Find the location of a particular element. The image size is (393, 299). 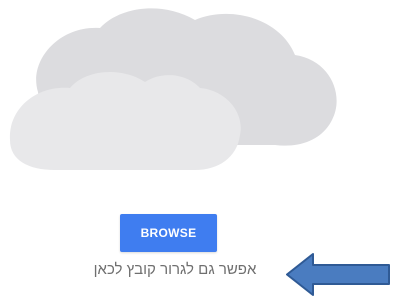

drop-hint-text: אפשר גם לגרור קובץ לכאן is located at coordinates (175, 269).